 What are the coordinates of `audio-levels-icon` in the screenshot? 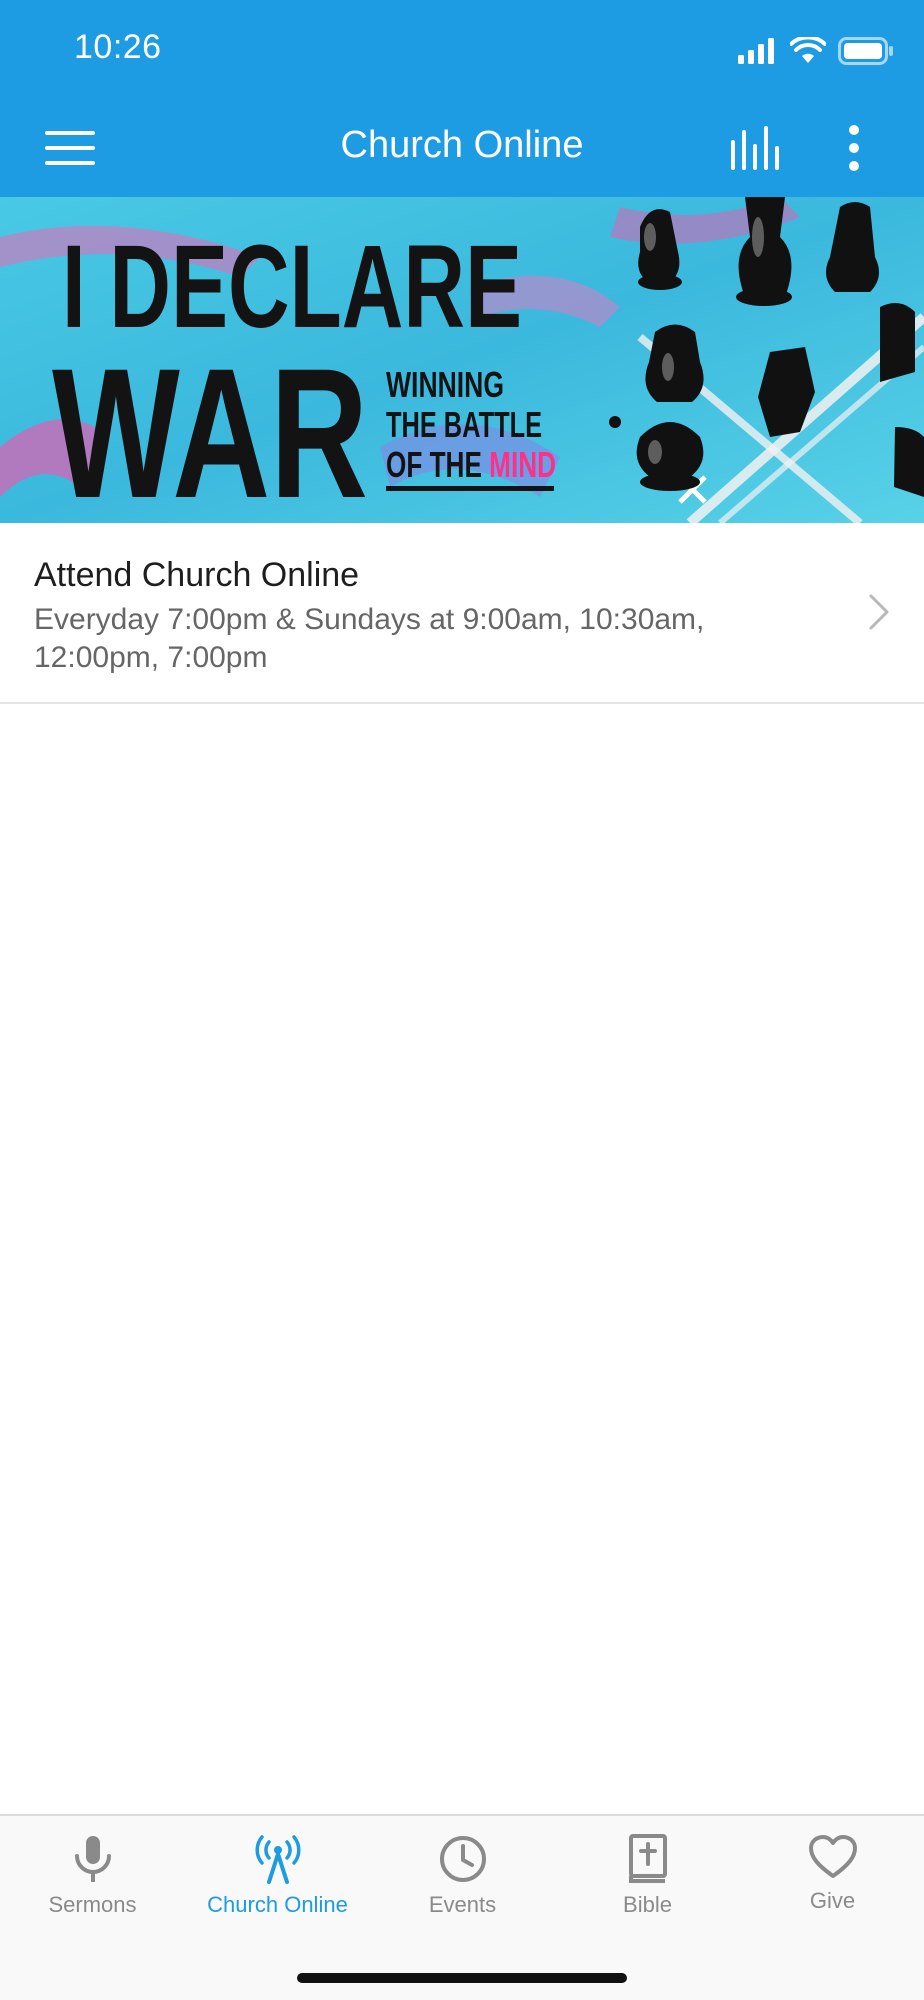 It's located at (755, 148).